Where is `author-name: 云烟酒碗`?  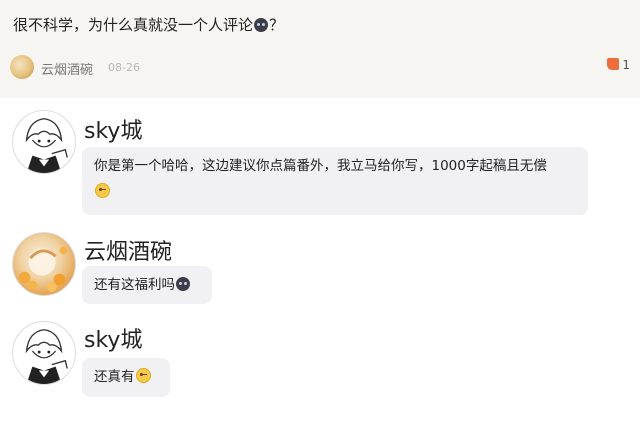 author-name: 云烟酒碗 is located at coordinates (67, 68).